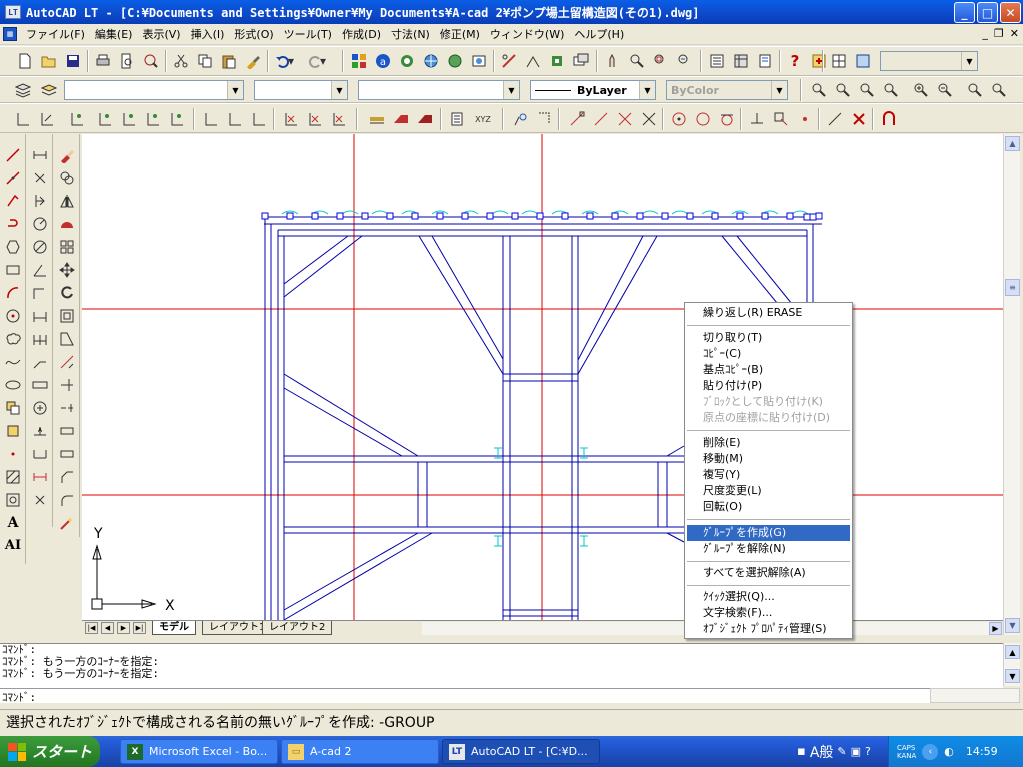 This screenshot has height=767, width=1023. I want to click on publish-icon, so click(151, 61).